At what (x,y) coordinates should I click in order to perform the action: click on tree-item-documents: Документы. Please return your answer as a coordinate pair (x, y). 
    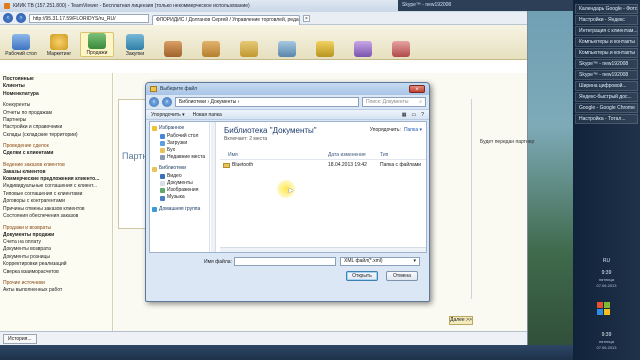
    Looking at the image, I should click on (179, 183).